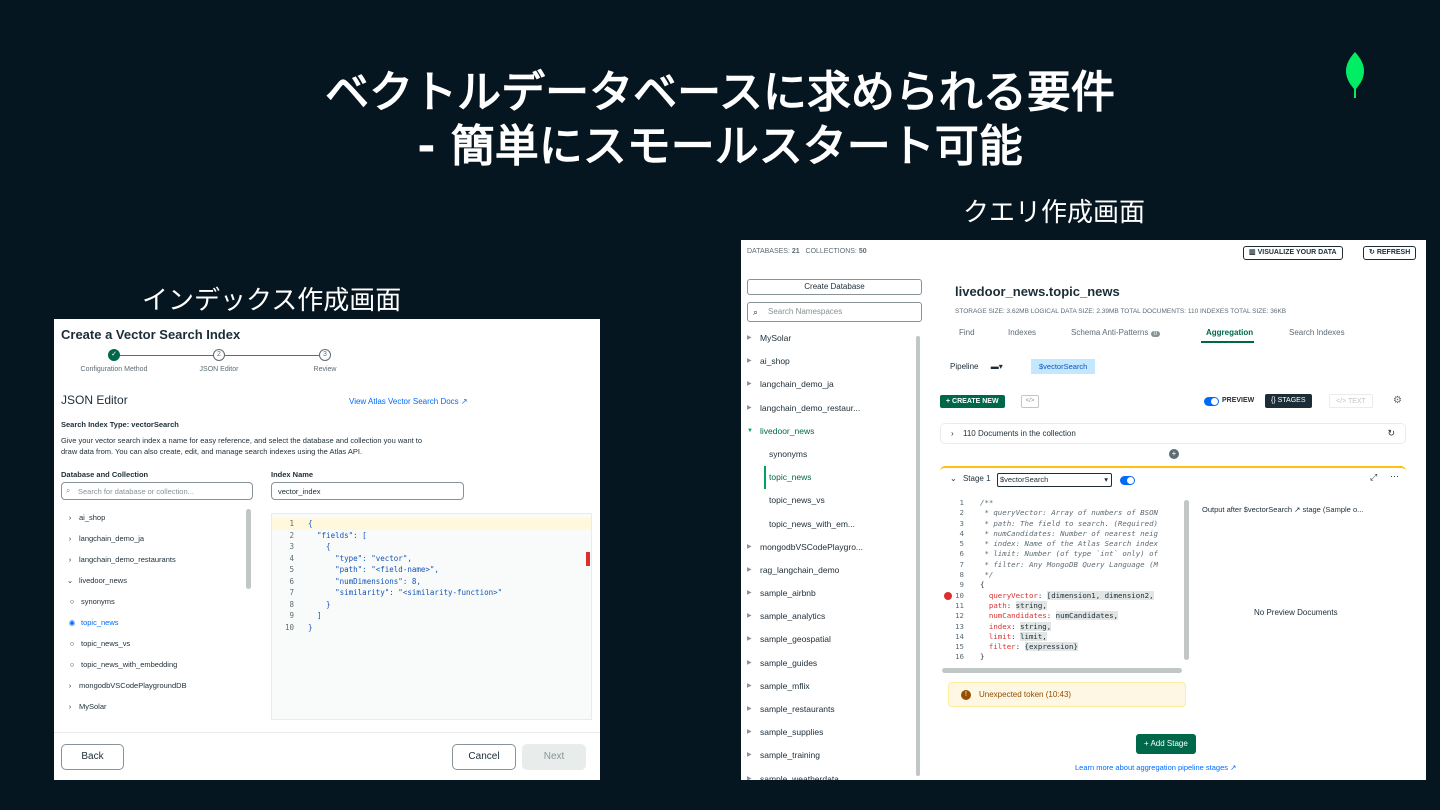 The height and width of the screenshot is (810, 1440). Describe the element at coordinates (832, 478) in the screenshot. I see `namespace-item: topic_news` at that location.